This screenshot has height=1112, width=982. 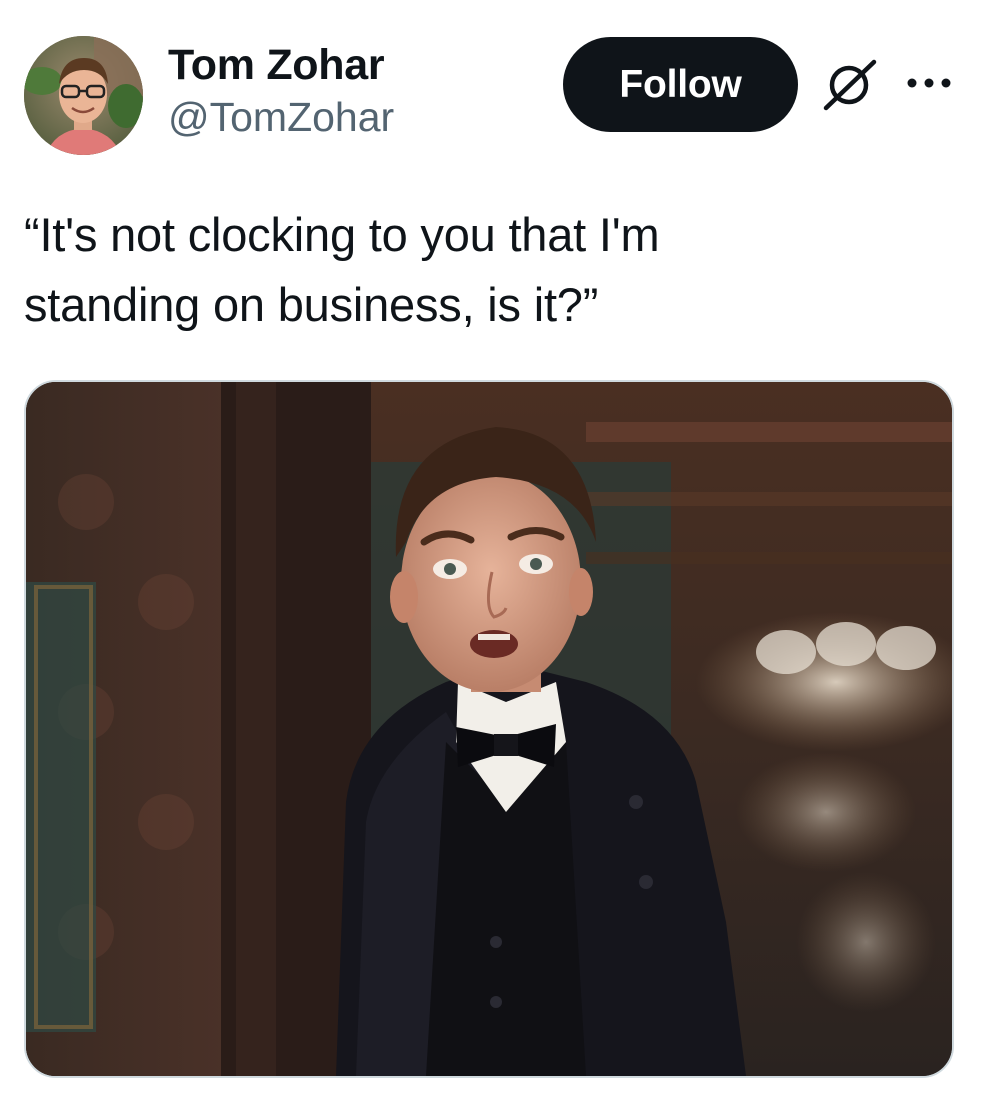 I want to click on author-display-name: Tom Zohar, so click(x=281, y=65).